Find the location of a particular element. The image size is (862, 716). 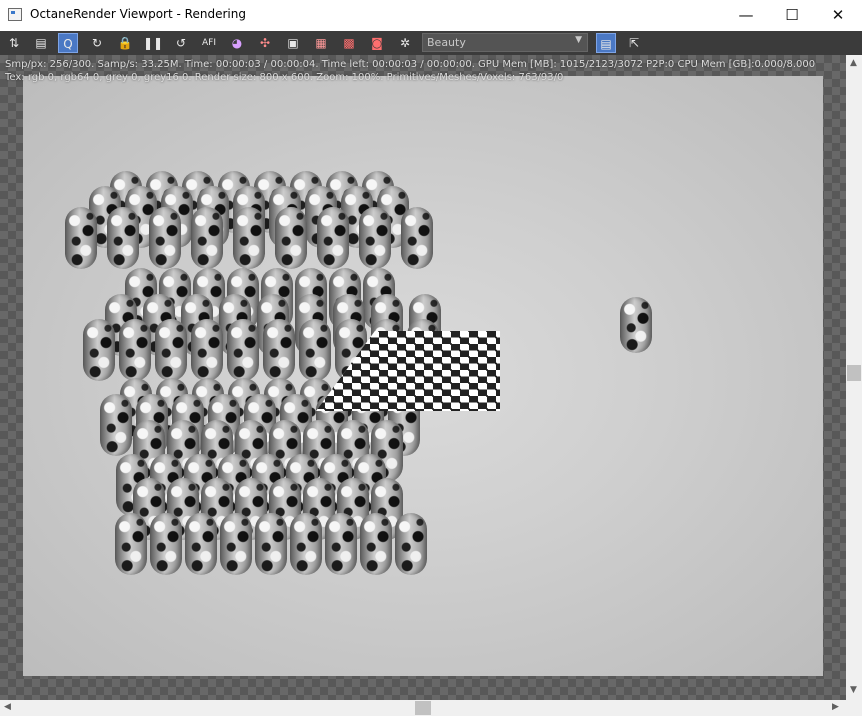

title-bar: OctaneRender Viewport - Rendering — ☐ ✕ is located at coordinates (431, 15).